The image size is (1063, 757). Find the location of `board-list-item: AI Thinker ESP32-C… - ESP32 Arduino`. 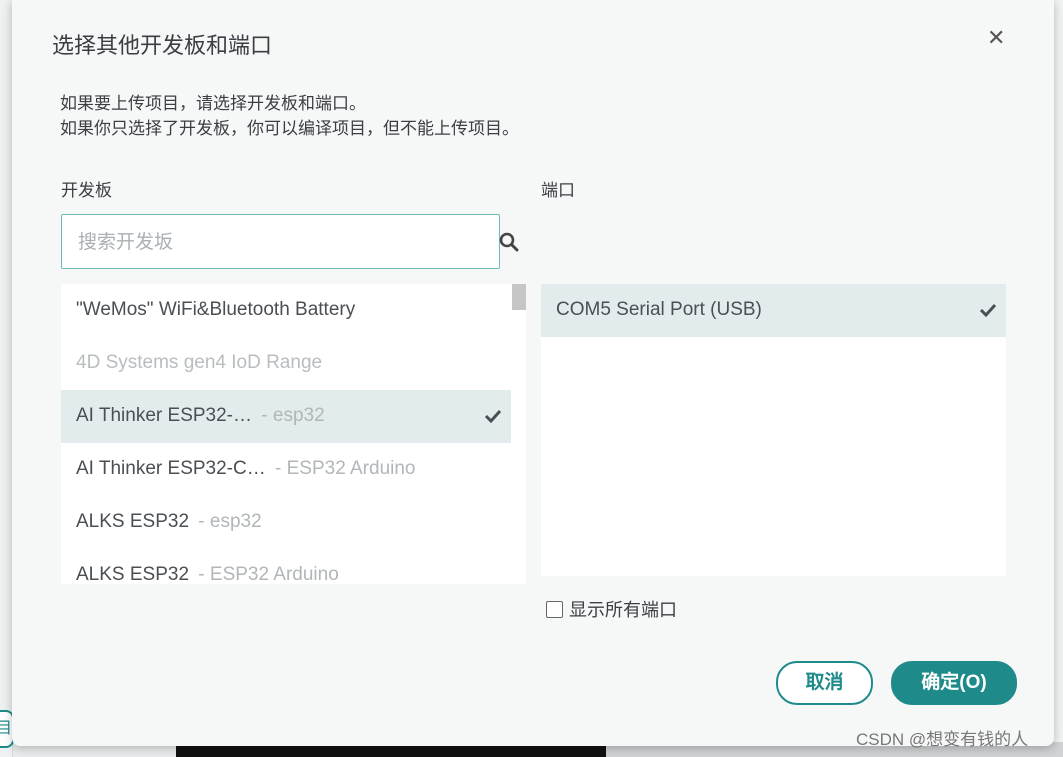

board-list-item: AI Thinker ESP32-C… - ESP32 Arduino is located at coordinates (286, 469).